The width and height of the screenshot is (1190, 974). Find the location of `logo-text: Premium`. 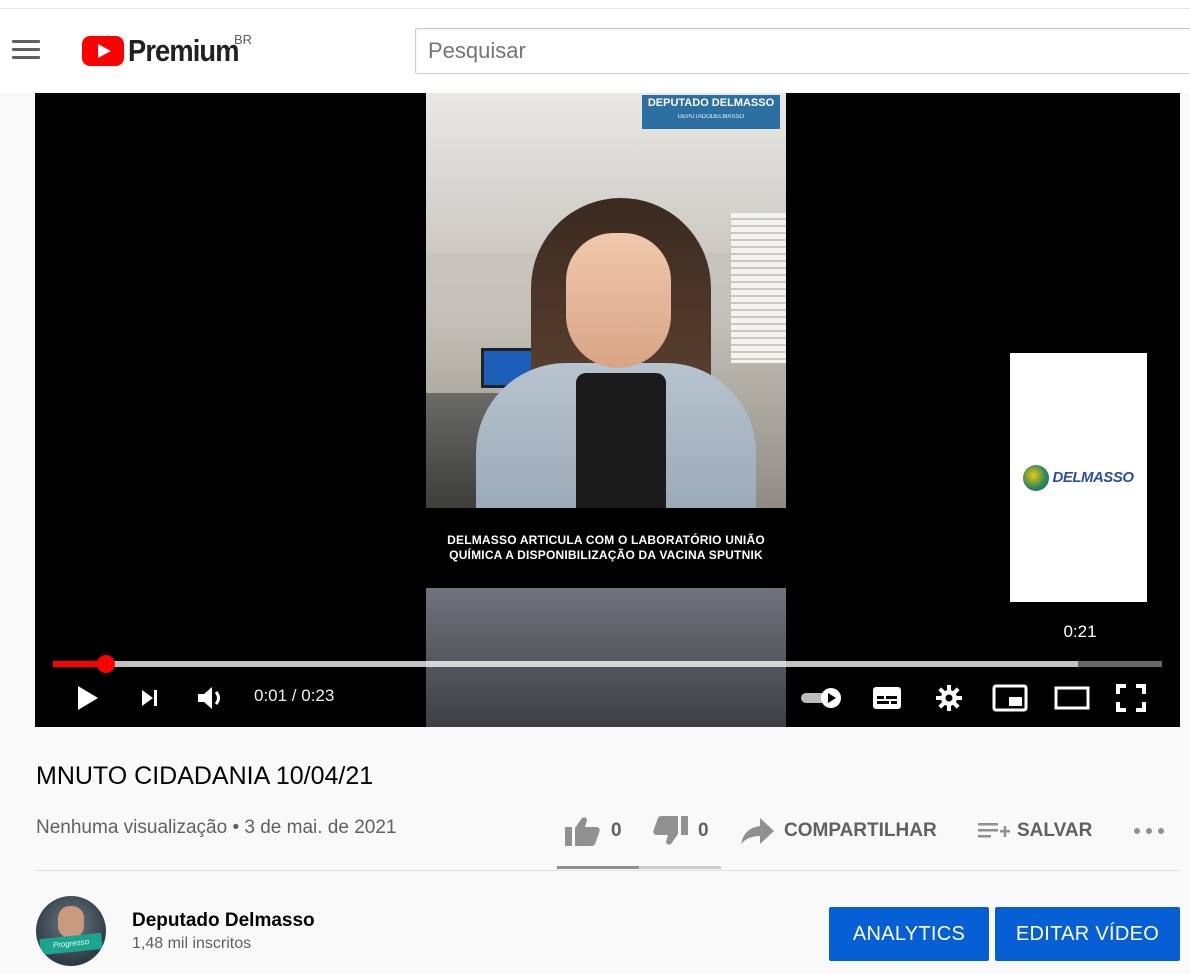

logo-text: Premium is located at coordinates (183, 50).